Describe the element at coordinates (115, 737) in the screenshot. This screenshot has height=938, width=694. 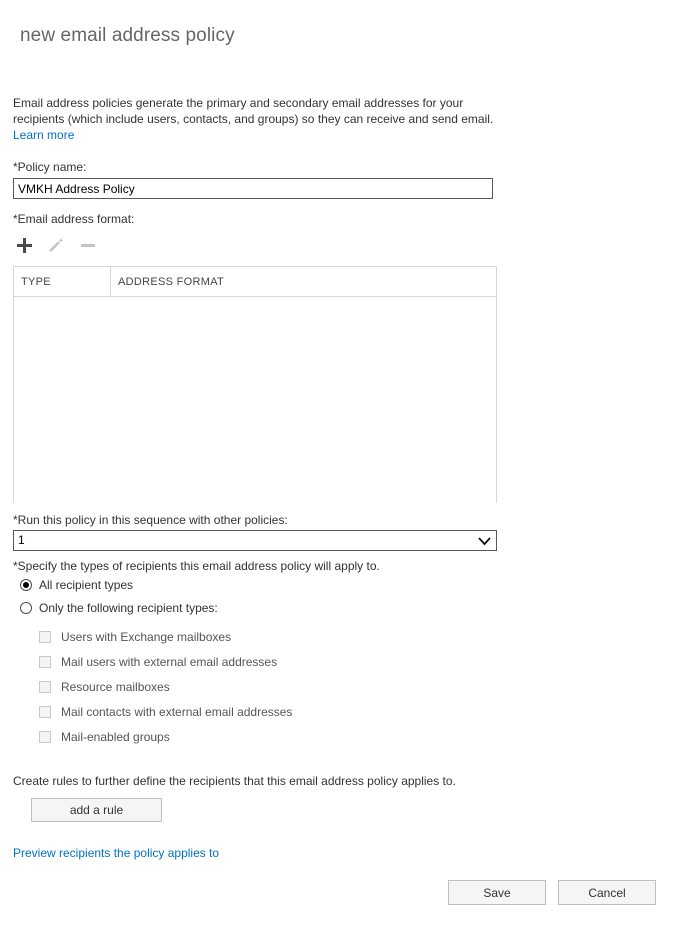
I see `checkbox-label: Mail-enabled groups` at that location.